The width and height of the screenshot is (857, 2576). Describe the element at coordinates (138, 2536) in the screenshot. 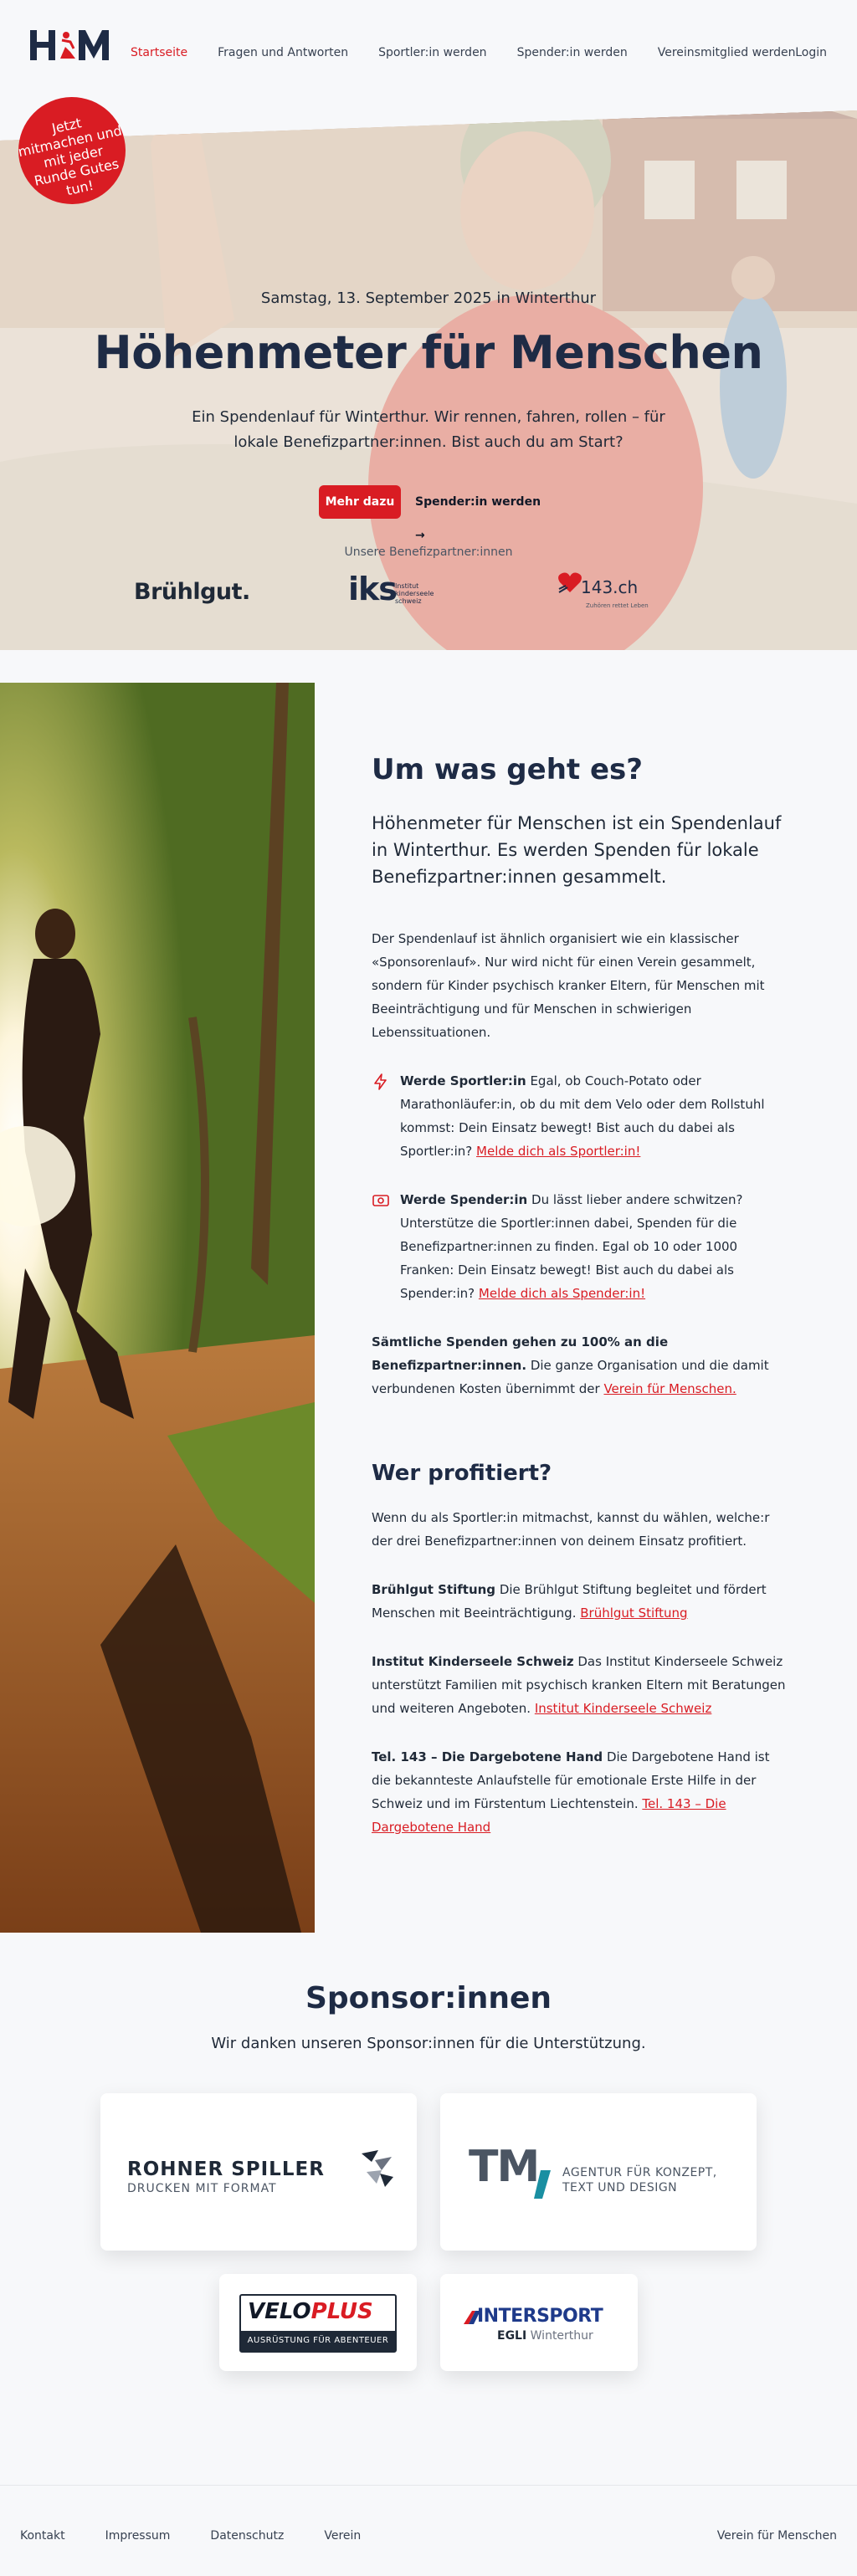

I see `footer-link-impressum: Impressum` at that location.